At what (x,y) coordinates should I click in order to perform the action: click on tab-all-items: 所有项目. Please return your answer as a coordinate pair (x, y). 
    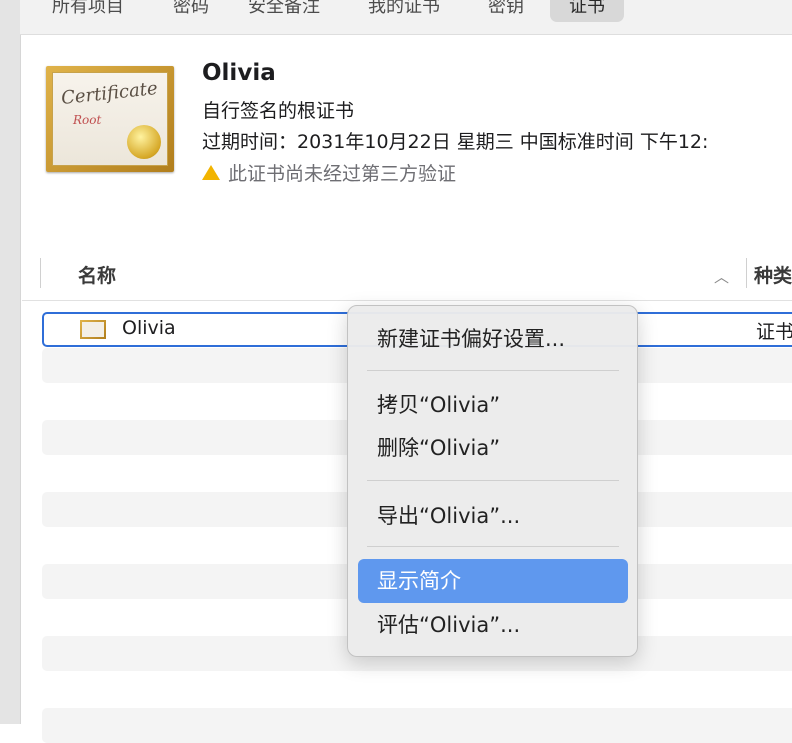
    Looking at the image, I should click on (88, 11).